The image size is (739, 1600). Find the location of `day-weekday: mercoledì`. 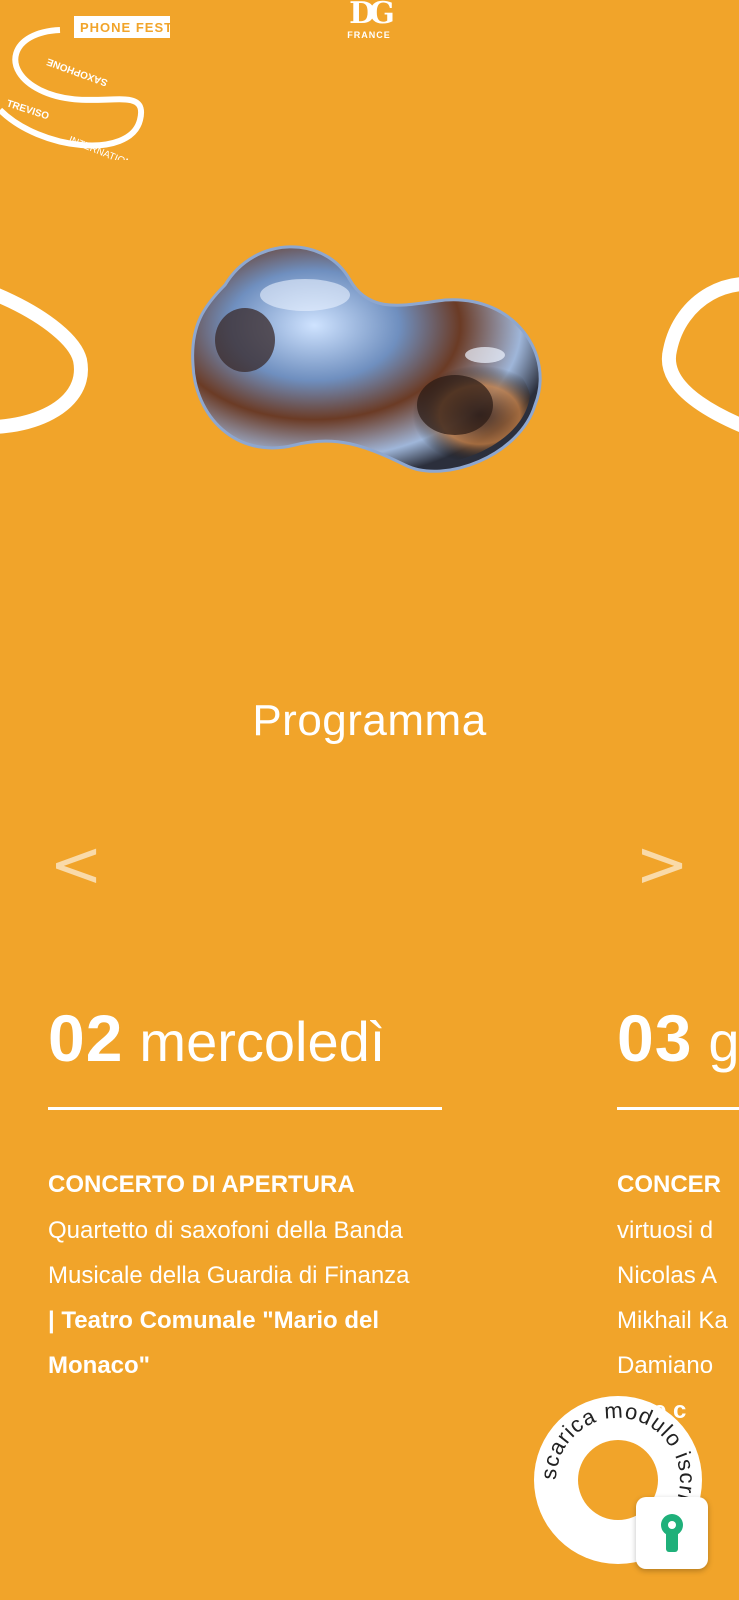

day-weekday: mercoledì is located at coordinates (262, 1041).